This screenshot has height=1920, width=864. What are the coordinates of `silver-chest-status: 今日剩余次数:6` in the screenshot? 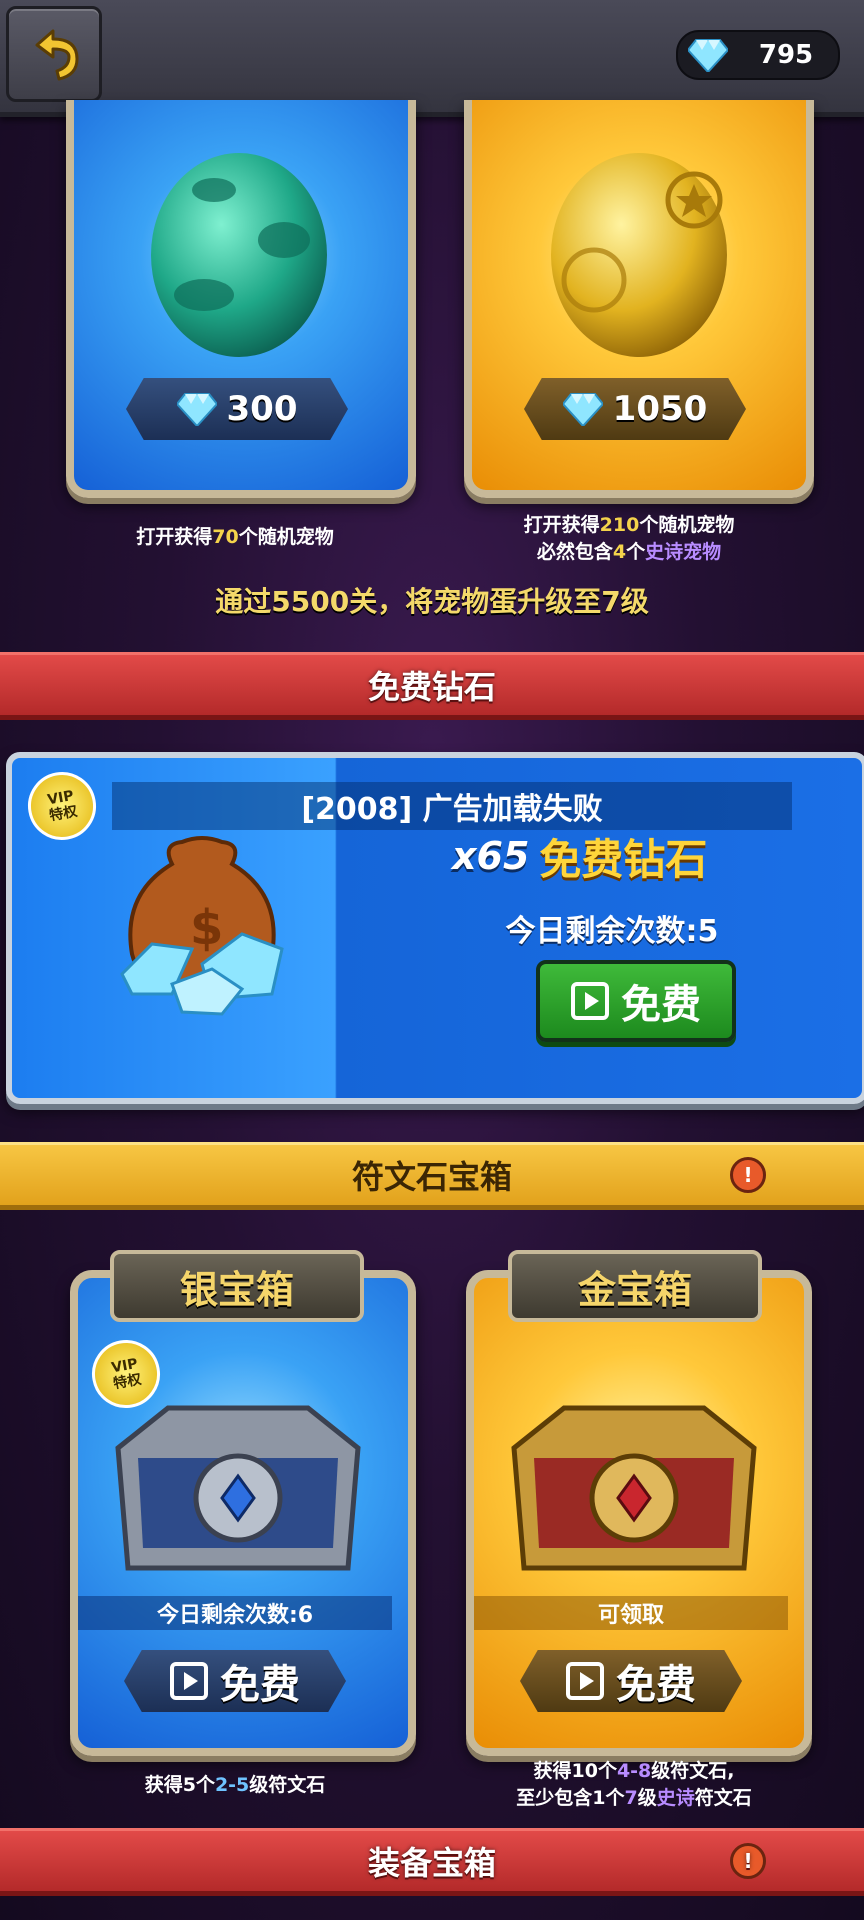 It's located at (235, 1613).